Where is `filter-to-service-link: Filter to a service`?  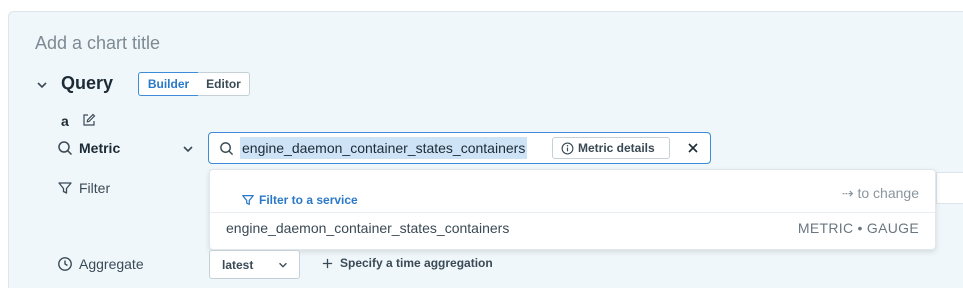 filter-to-service-link: Filter to a service is located at coordinates (299, 200).